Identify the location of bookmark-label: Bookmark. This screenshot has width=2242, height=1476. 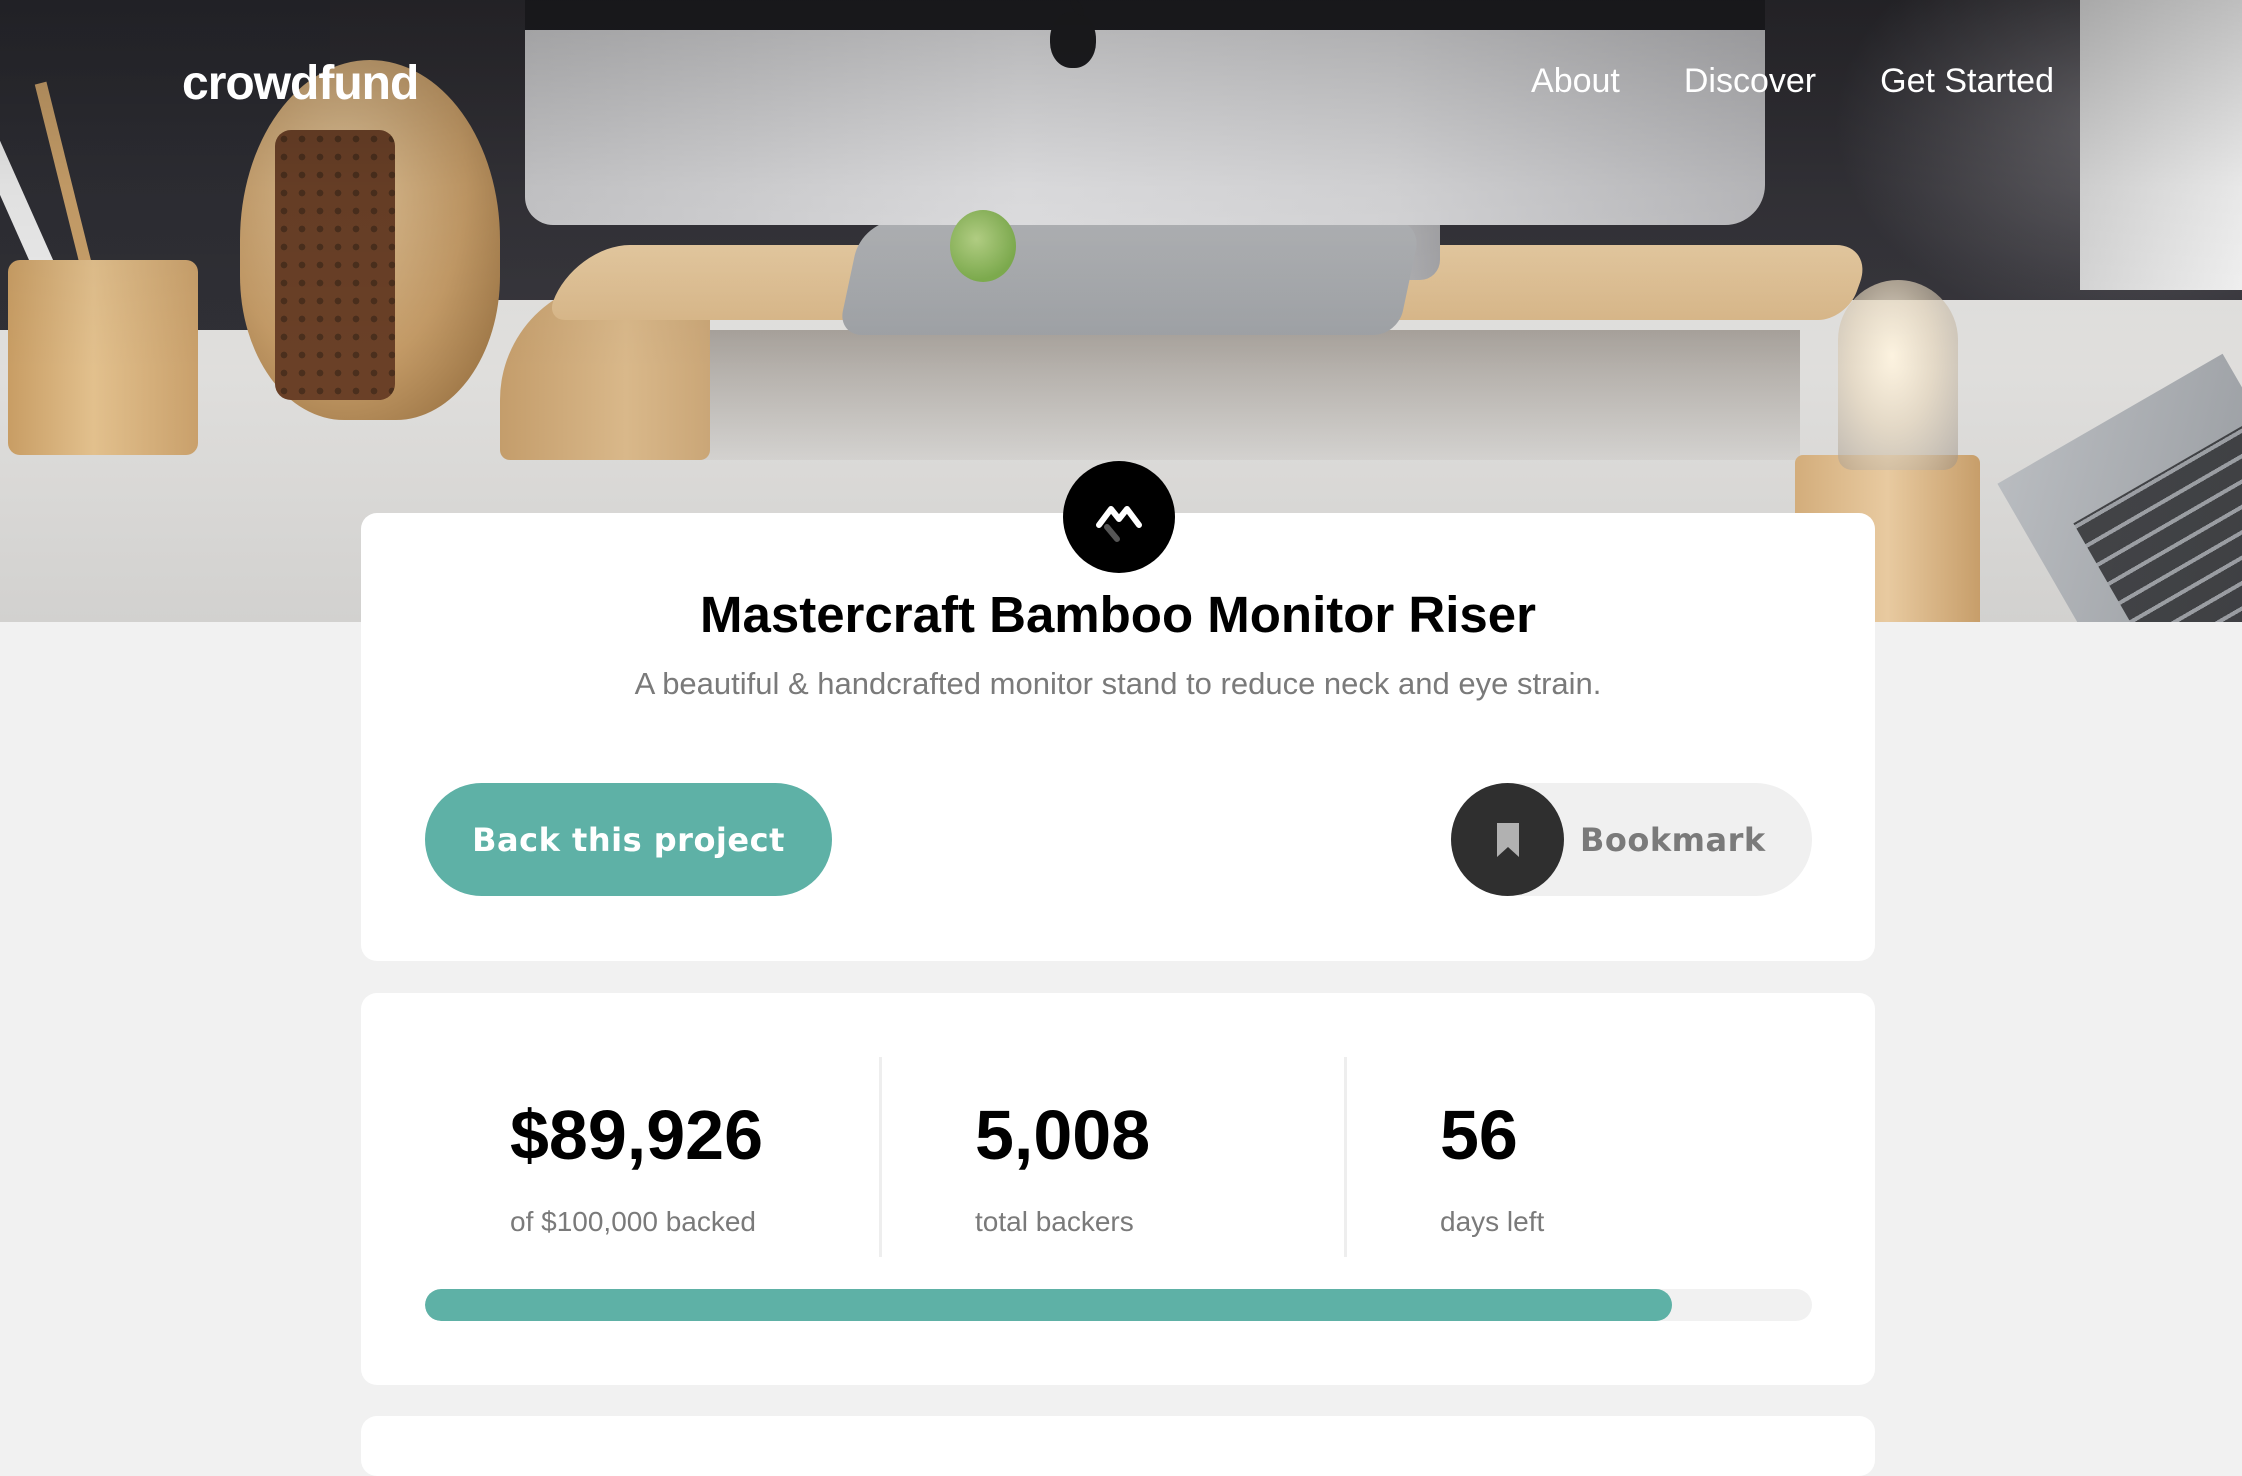
(1673, 839).